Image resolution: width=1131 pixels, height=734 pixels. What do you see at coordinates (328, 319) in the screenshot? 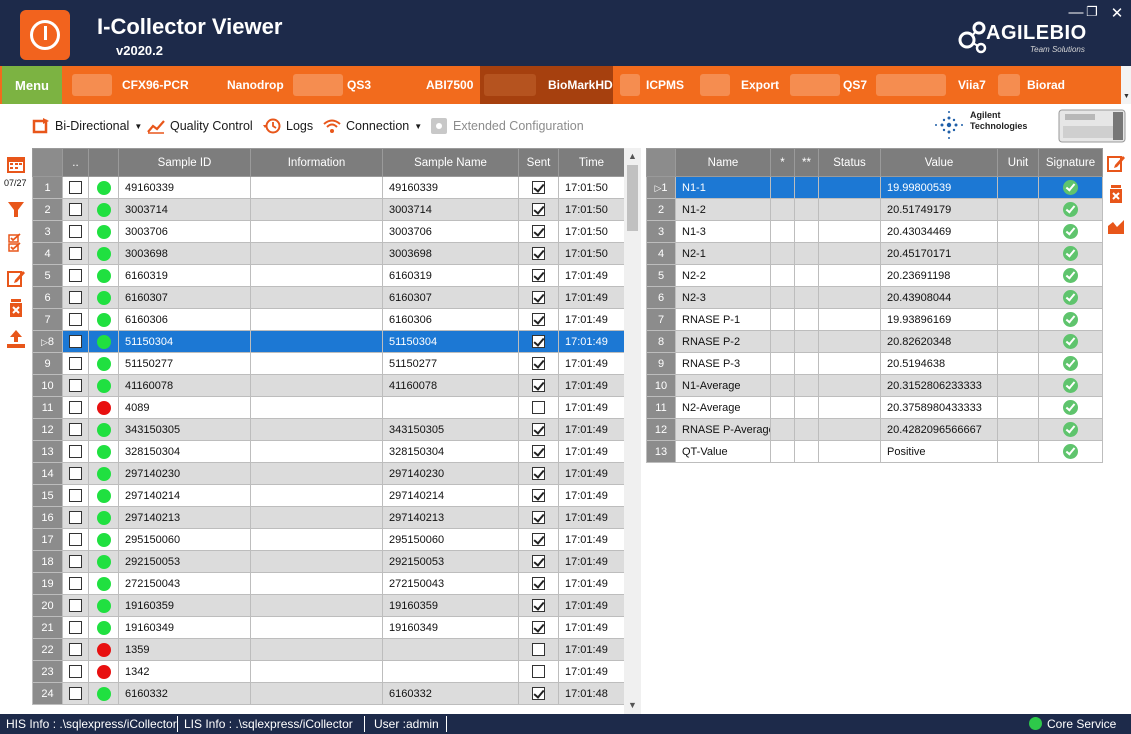
I see `sample-row: 7 6160306 6160306 17:01:49` at bounding box center [328, 319].